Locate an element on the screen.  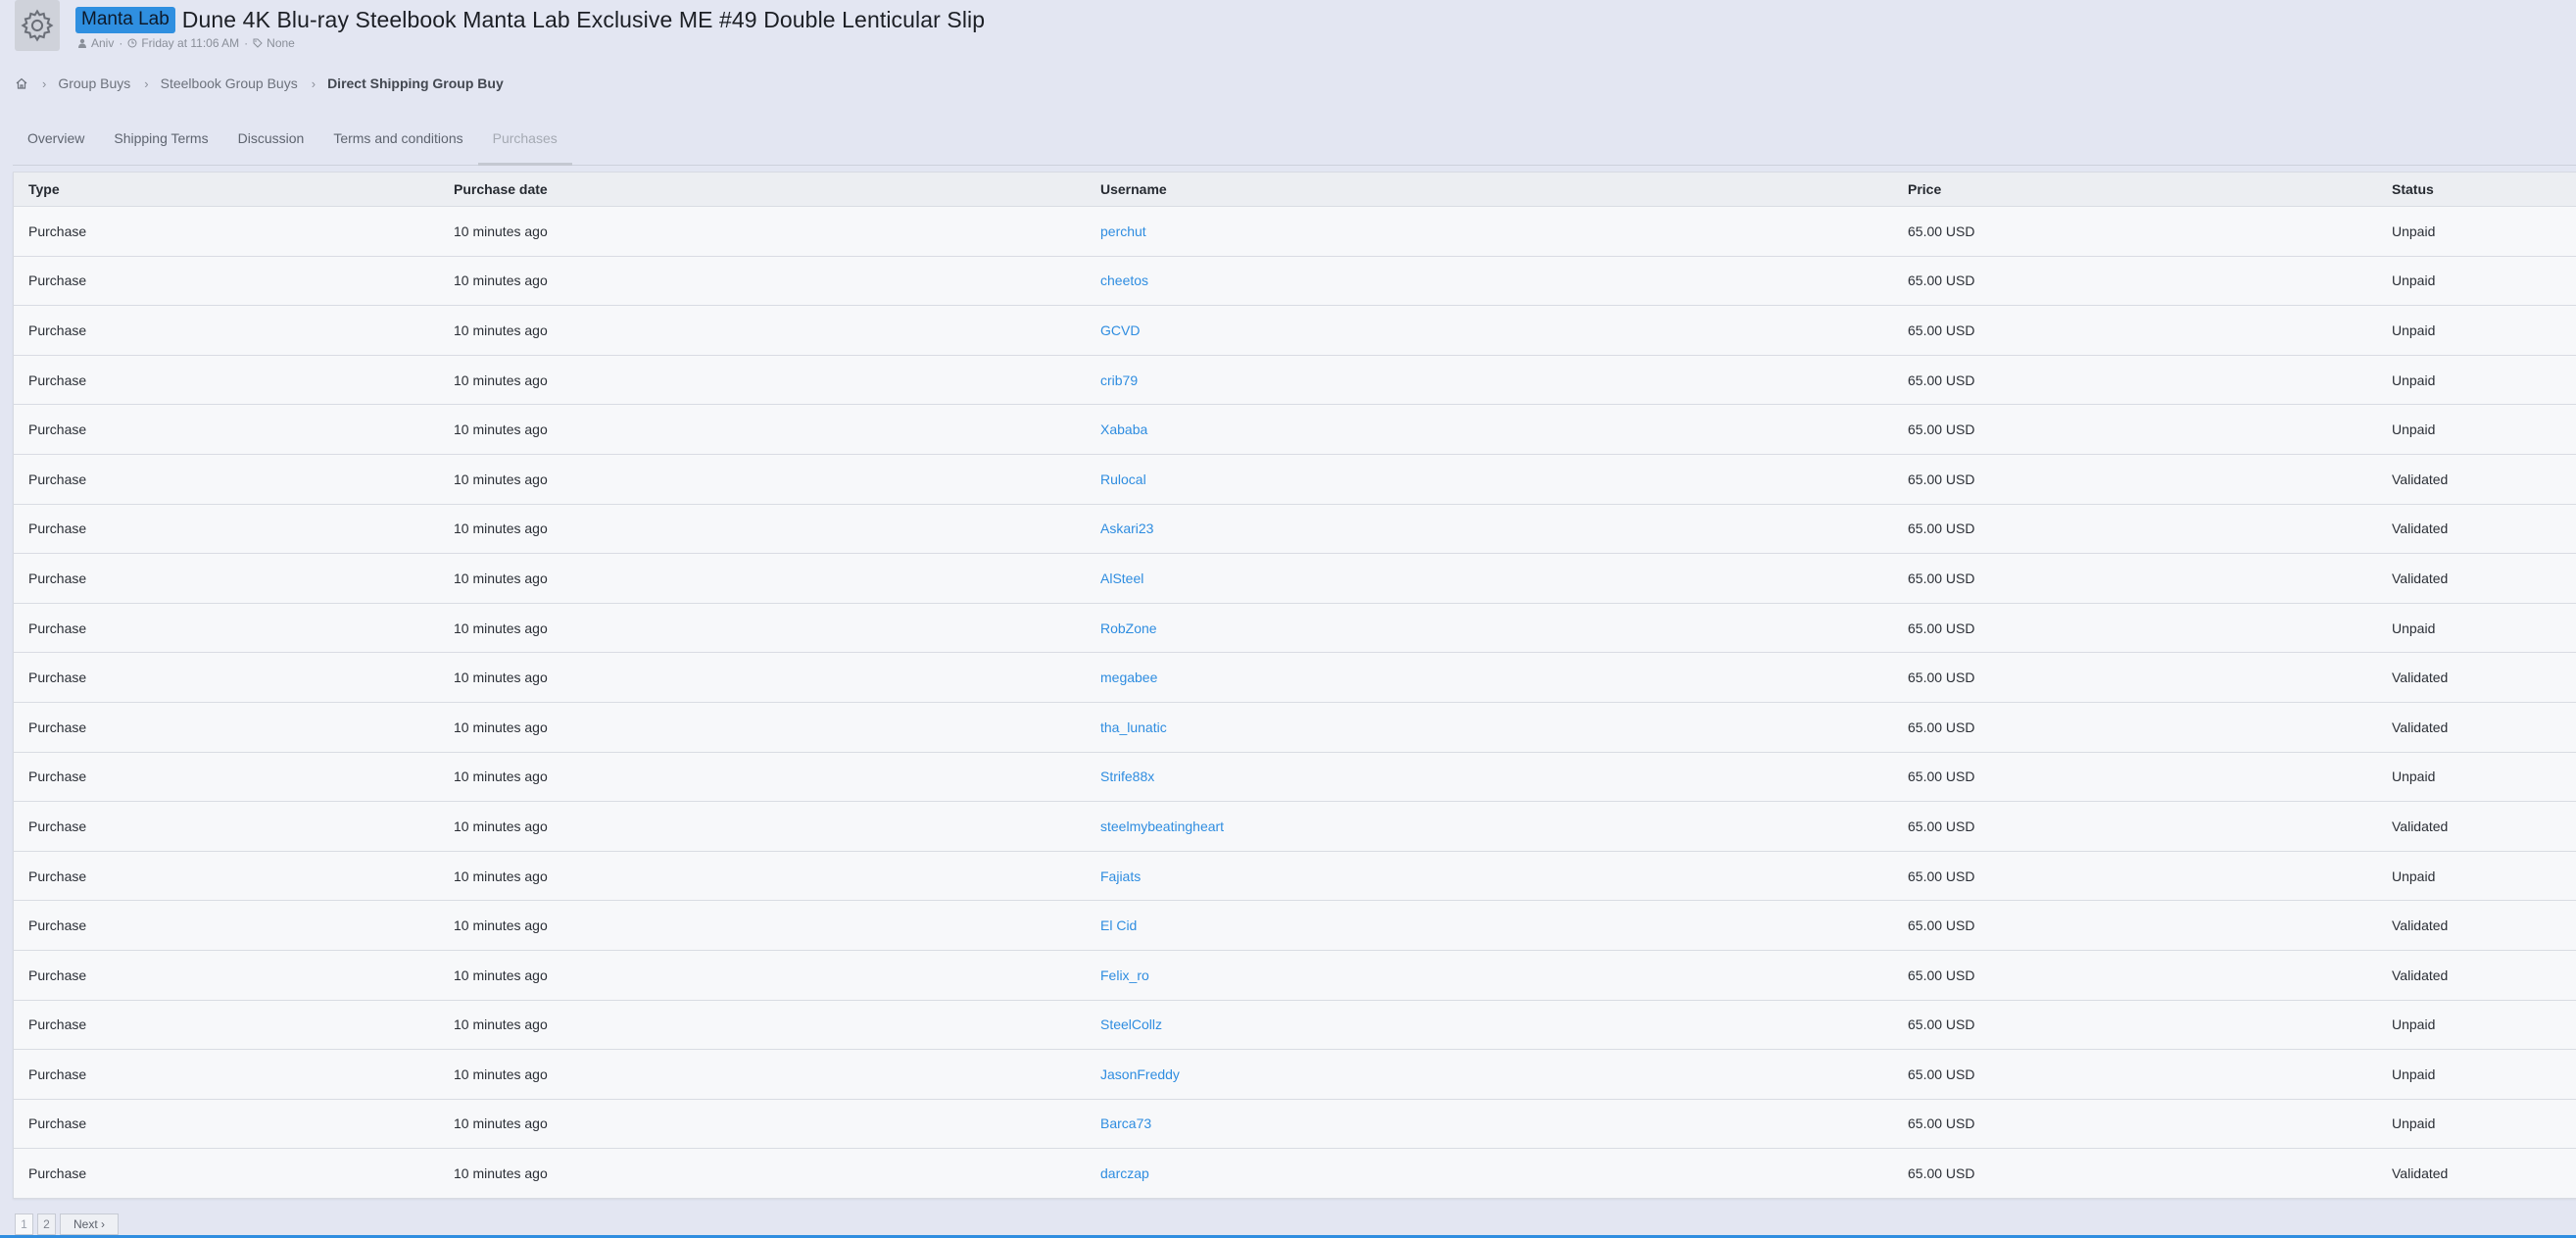
breadcrumb-group-buys: Group Buys is located at coordinates (94, 83).